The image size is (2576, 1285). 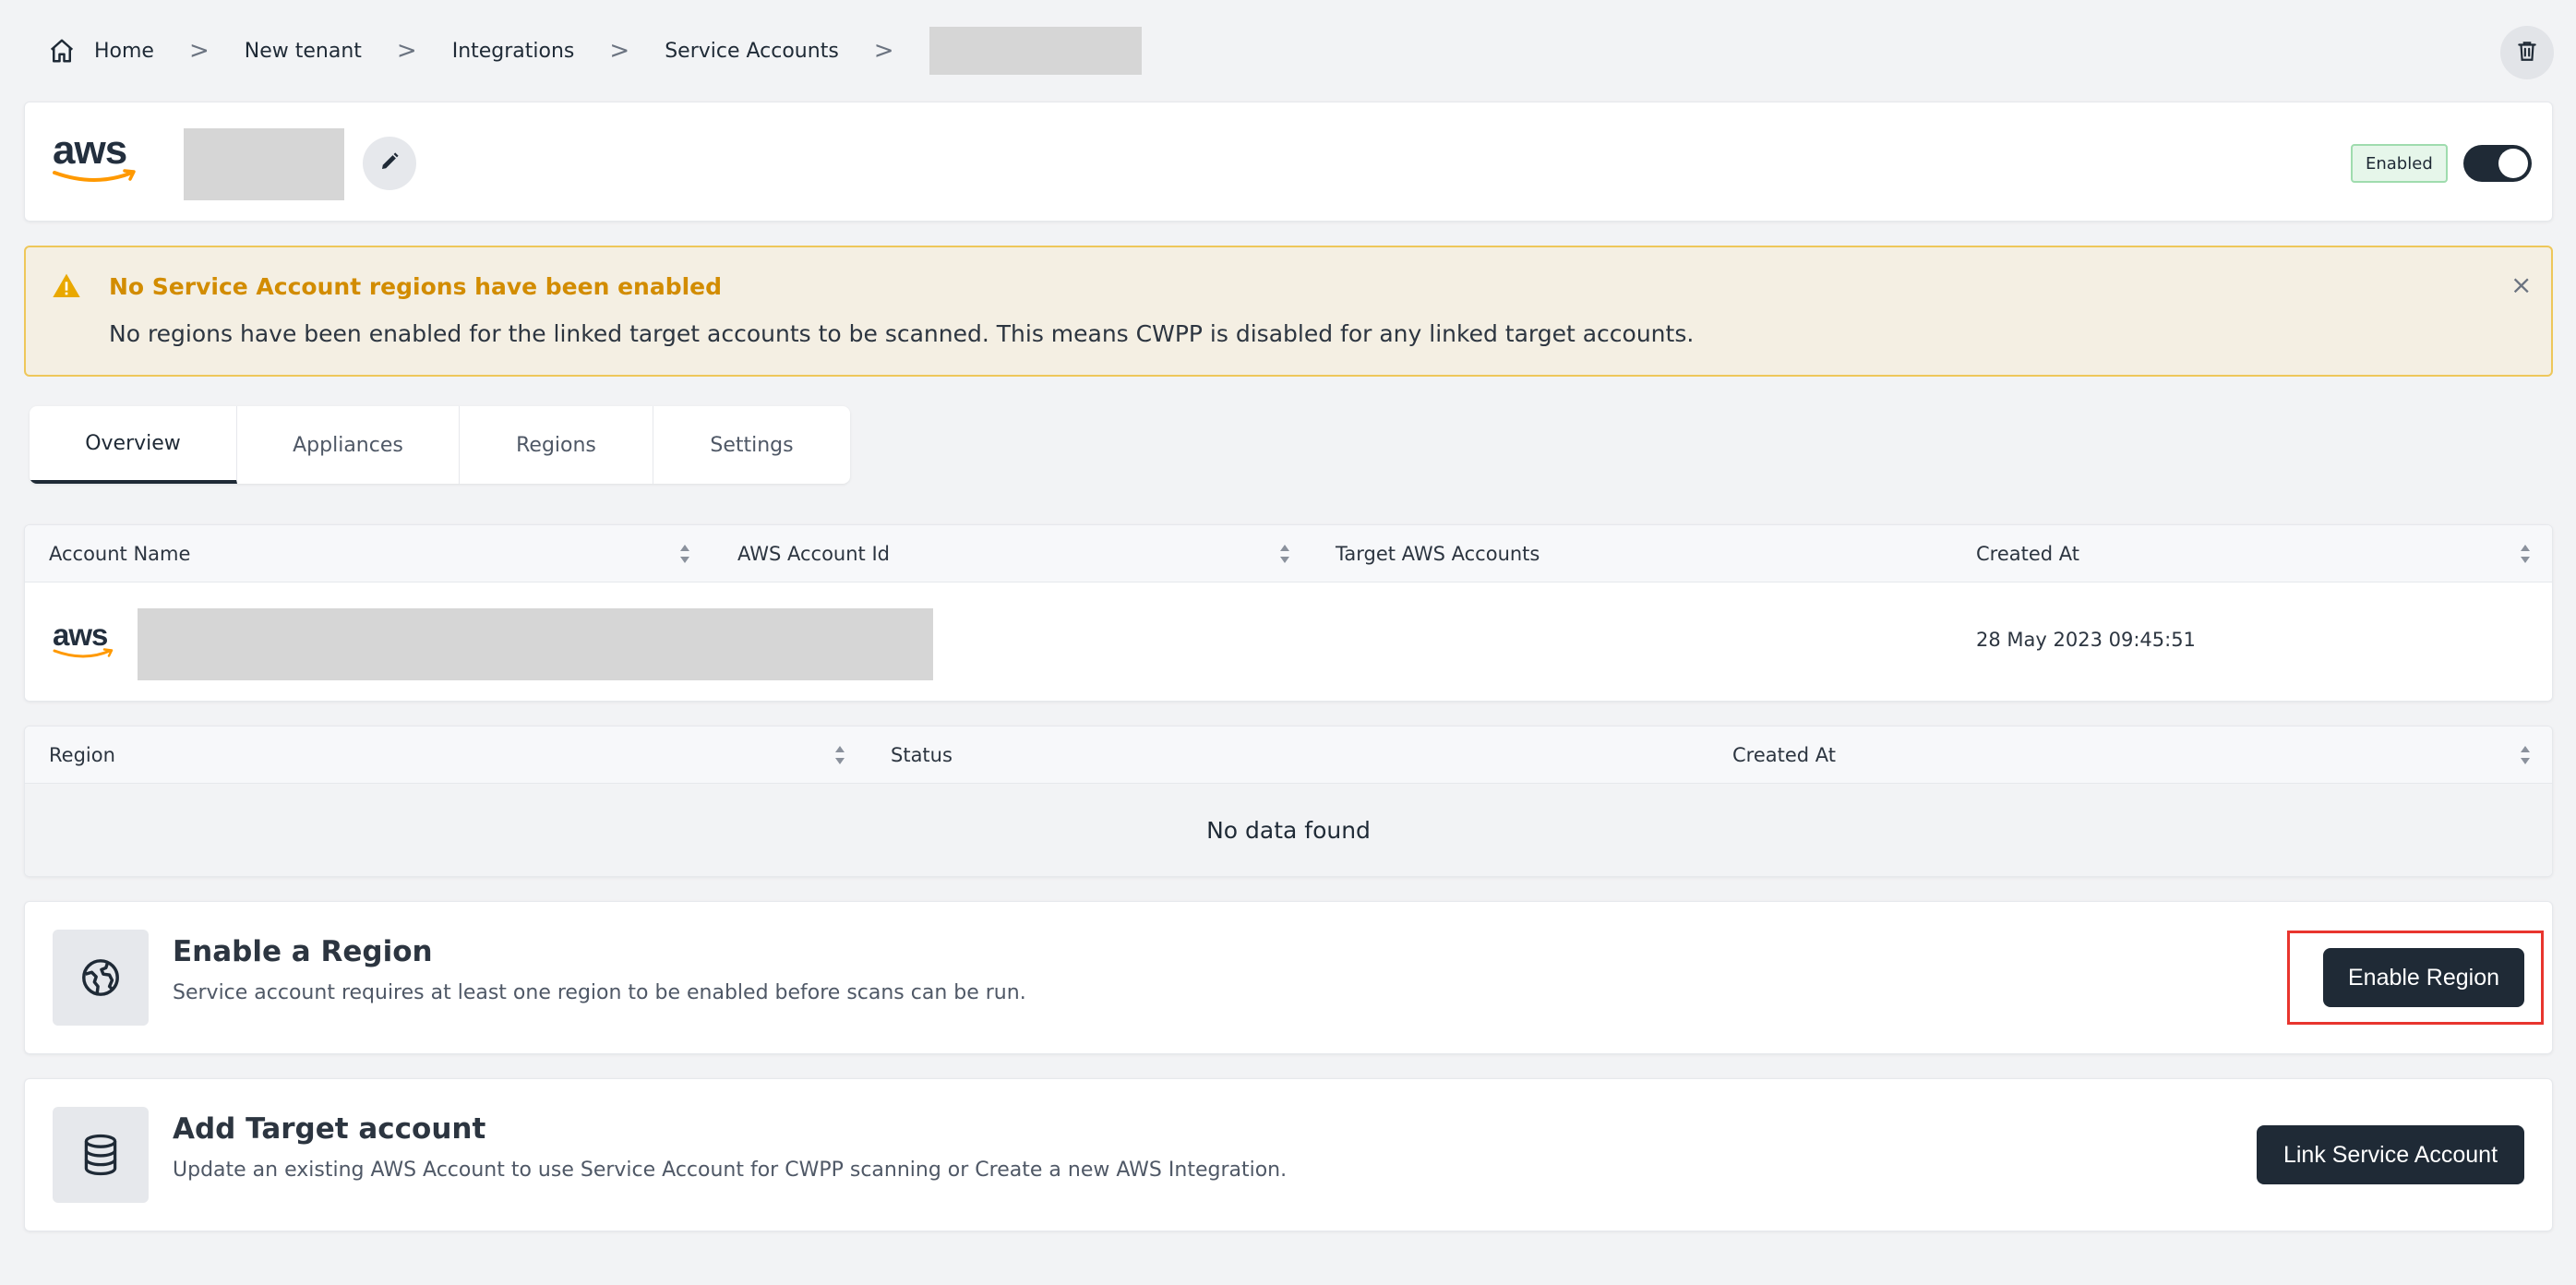 What do you see at coordinates (2399, 163) in the screenshot?
I see `status-badge: Enabled` at bounding box center [2399, 163].